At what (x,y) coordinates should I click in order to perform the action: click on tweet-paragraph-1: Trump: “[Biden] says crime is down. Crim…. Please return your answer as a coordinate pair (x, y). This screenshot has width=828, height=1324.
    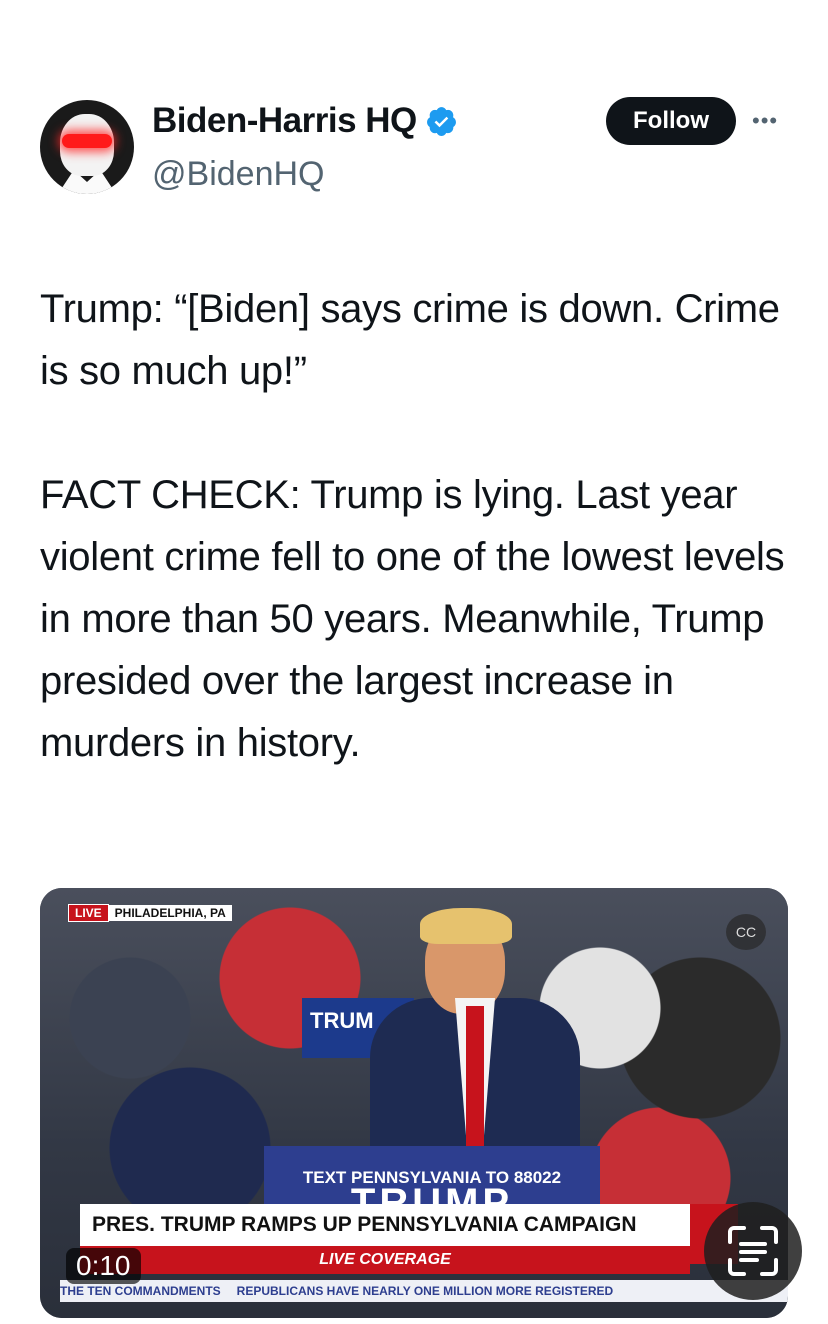
    Looking at the image, I should click on (410, 340).